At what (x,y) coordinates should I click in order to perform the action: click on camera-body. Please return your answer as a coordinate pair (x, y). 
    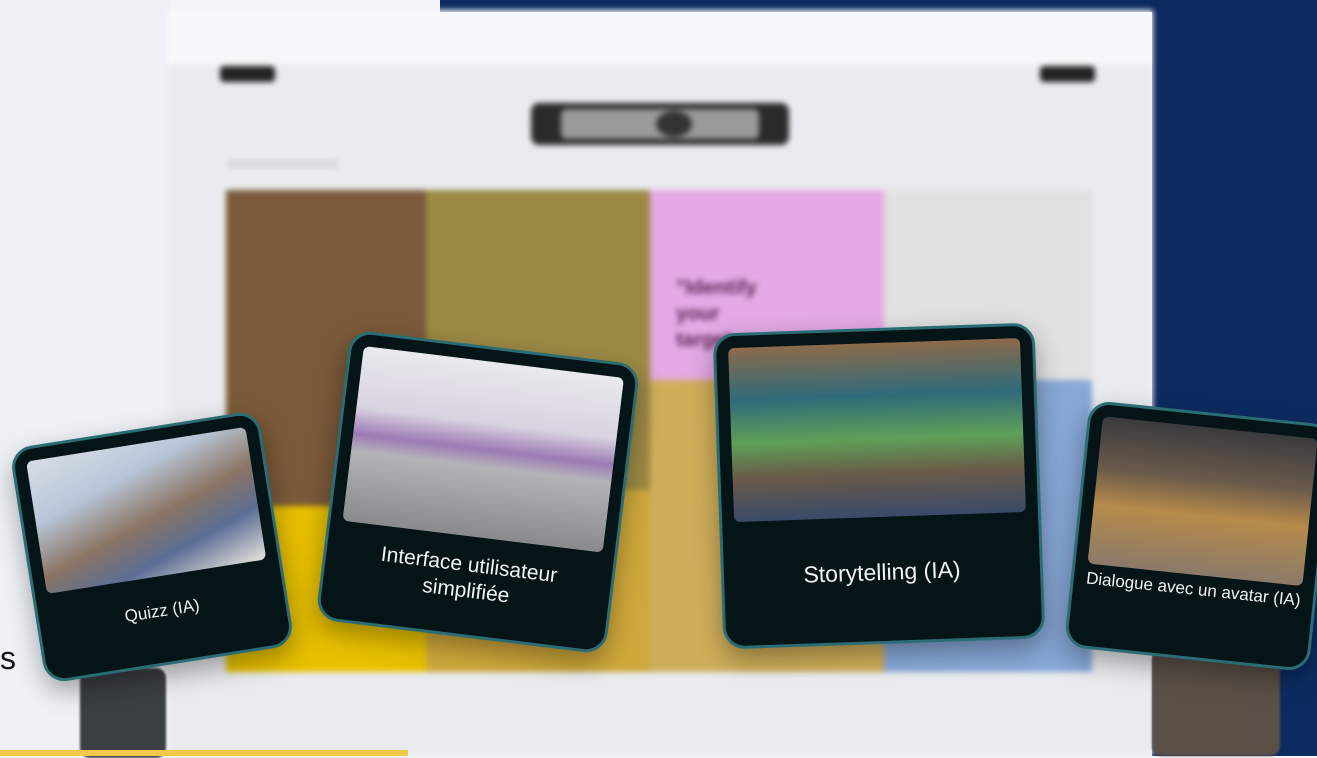
    Looking at the image, I should click on (660, 124).